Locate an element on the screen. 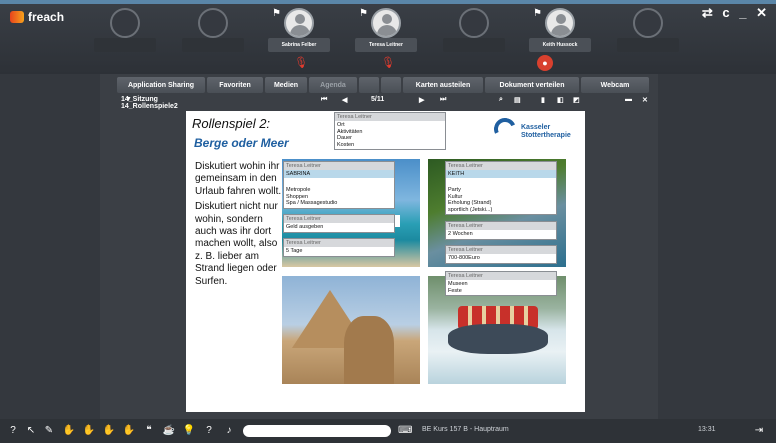  kasseler-logo: Kasseler Stottertherapie is located at coordinates (535, 131).